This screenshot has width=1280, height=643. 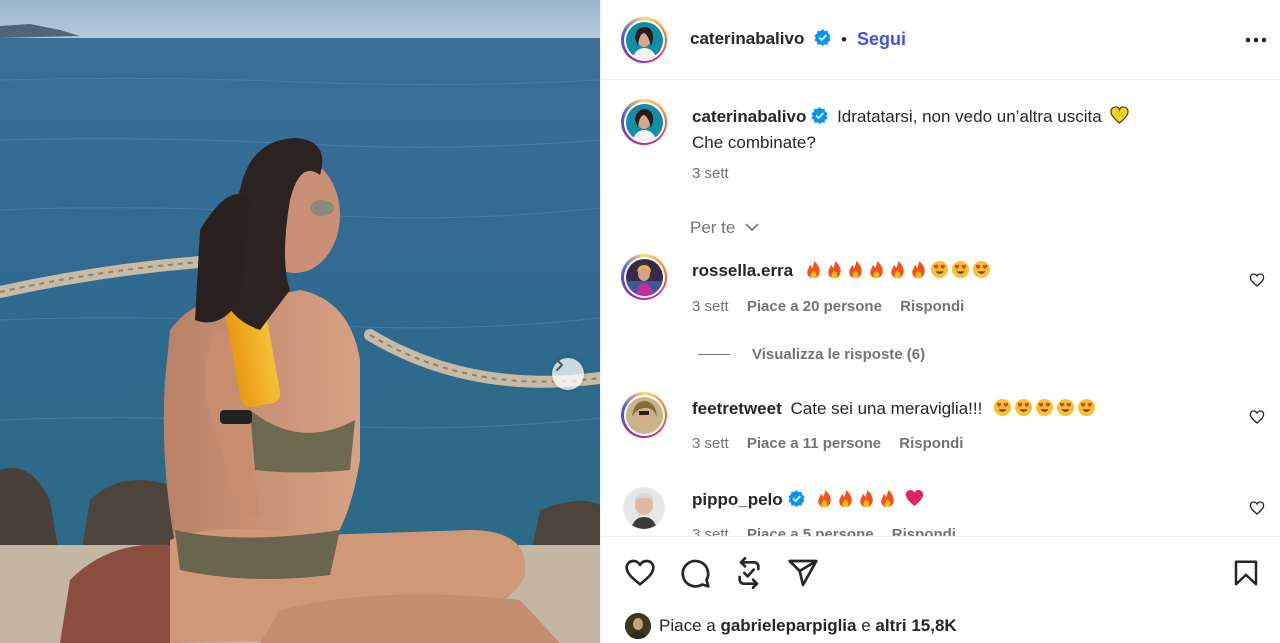 I want to click on repost-icon, so click(x=749, y=573).